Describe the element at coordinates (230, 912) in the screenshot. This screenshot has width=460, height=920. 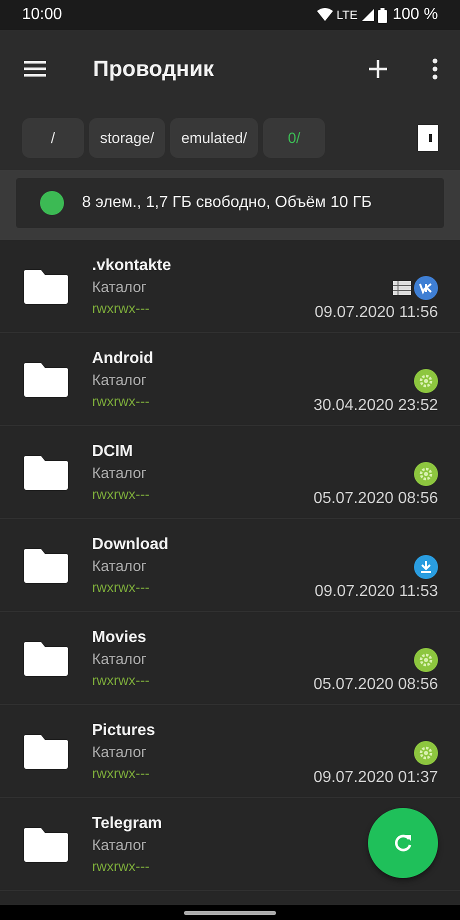
I see `home-handle` at that location.